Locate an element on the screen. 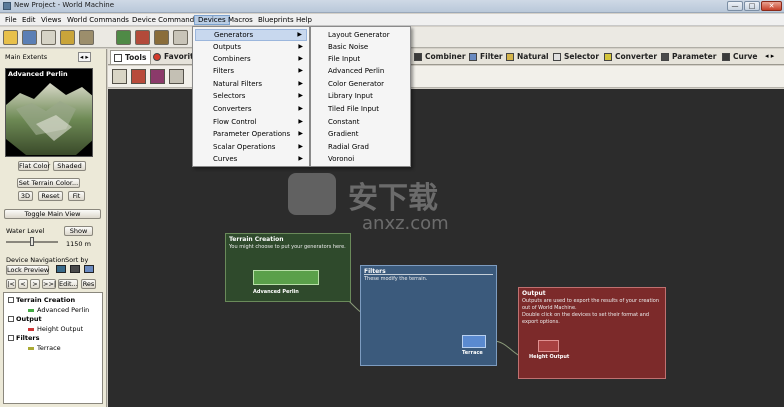 This screenshot has width=784, height=407. build-icon is located at coordinates (48, 37).